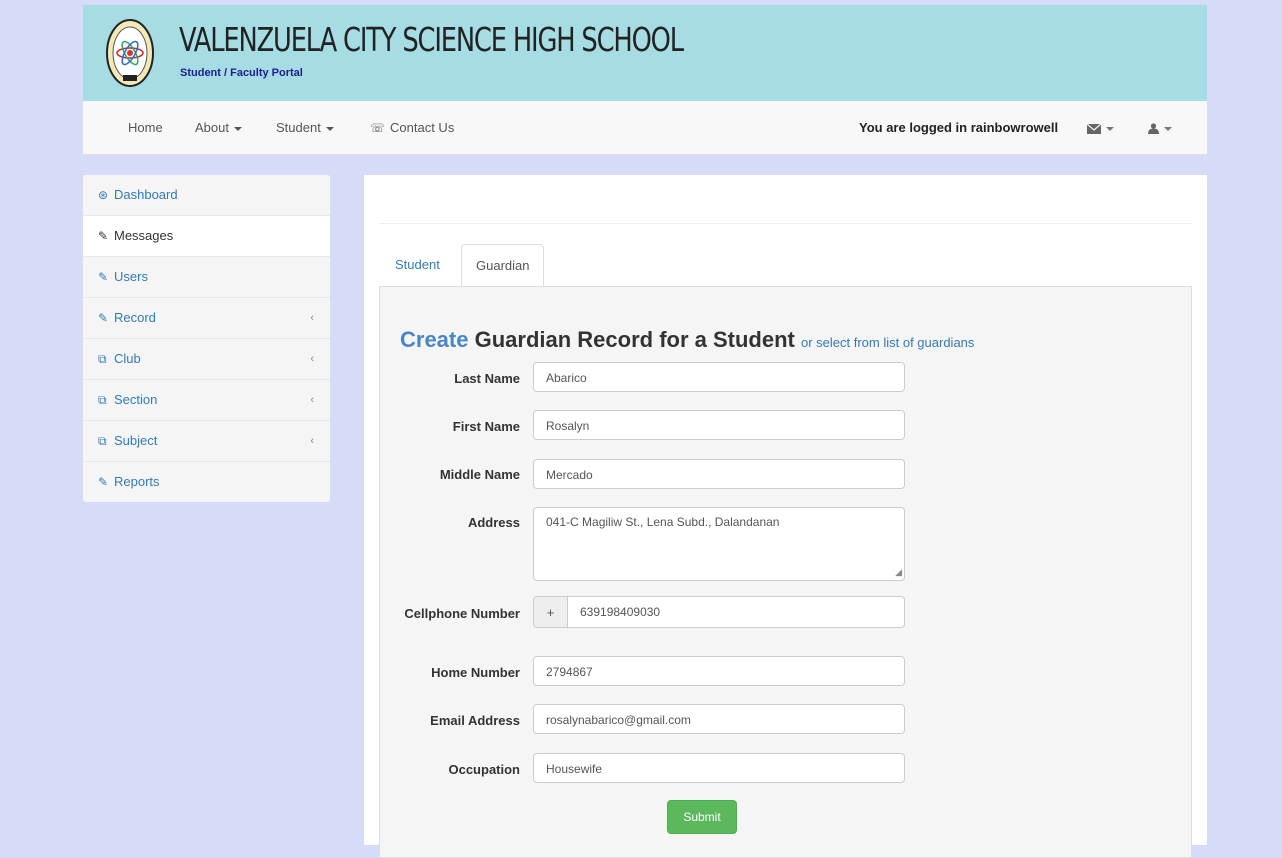 This screenshot has height=858, width=1282. What do you see at coordinates (479, 474) in the screenshot?
I see `middle-name-label: Middle Name` at bounding box center [479, 474].